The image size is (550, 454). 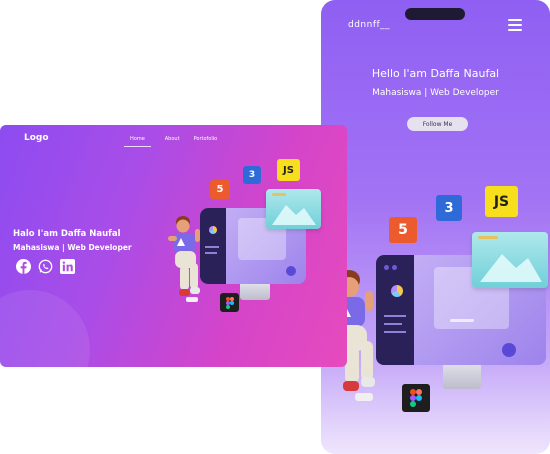 I want to click on nav-about-link: About, so click(x=172, y=141).